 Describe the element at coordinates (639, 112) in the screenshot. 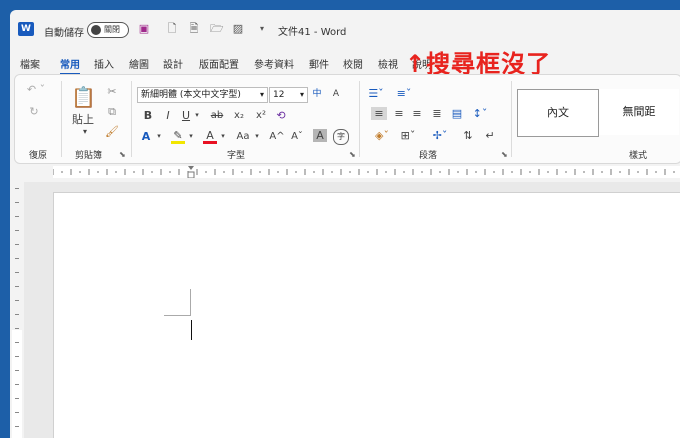

I see `style-no-spacing: 無間距` at that location.